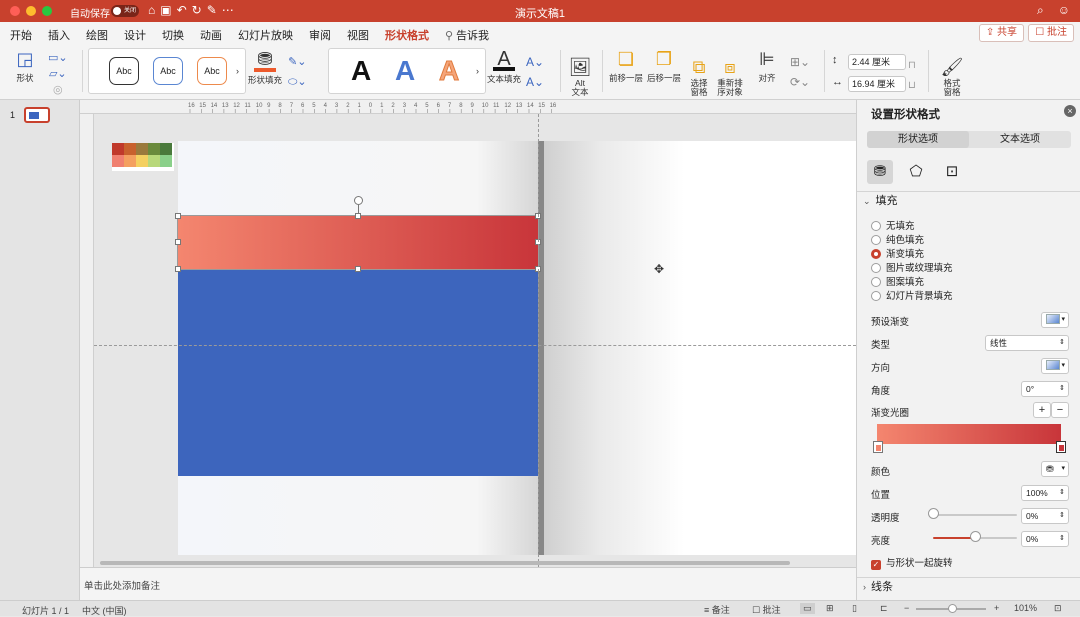  Describe the element at coordinates (906, 608) in the screenshot. I see `zoom-out-icon: −` at that location.